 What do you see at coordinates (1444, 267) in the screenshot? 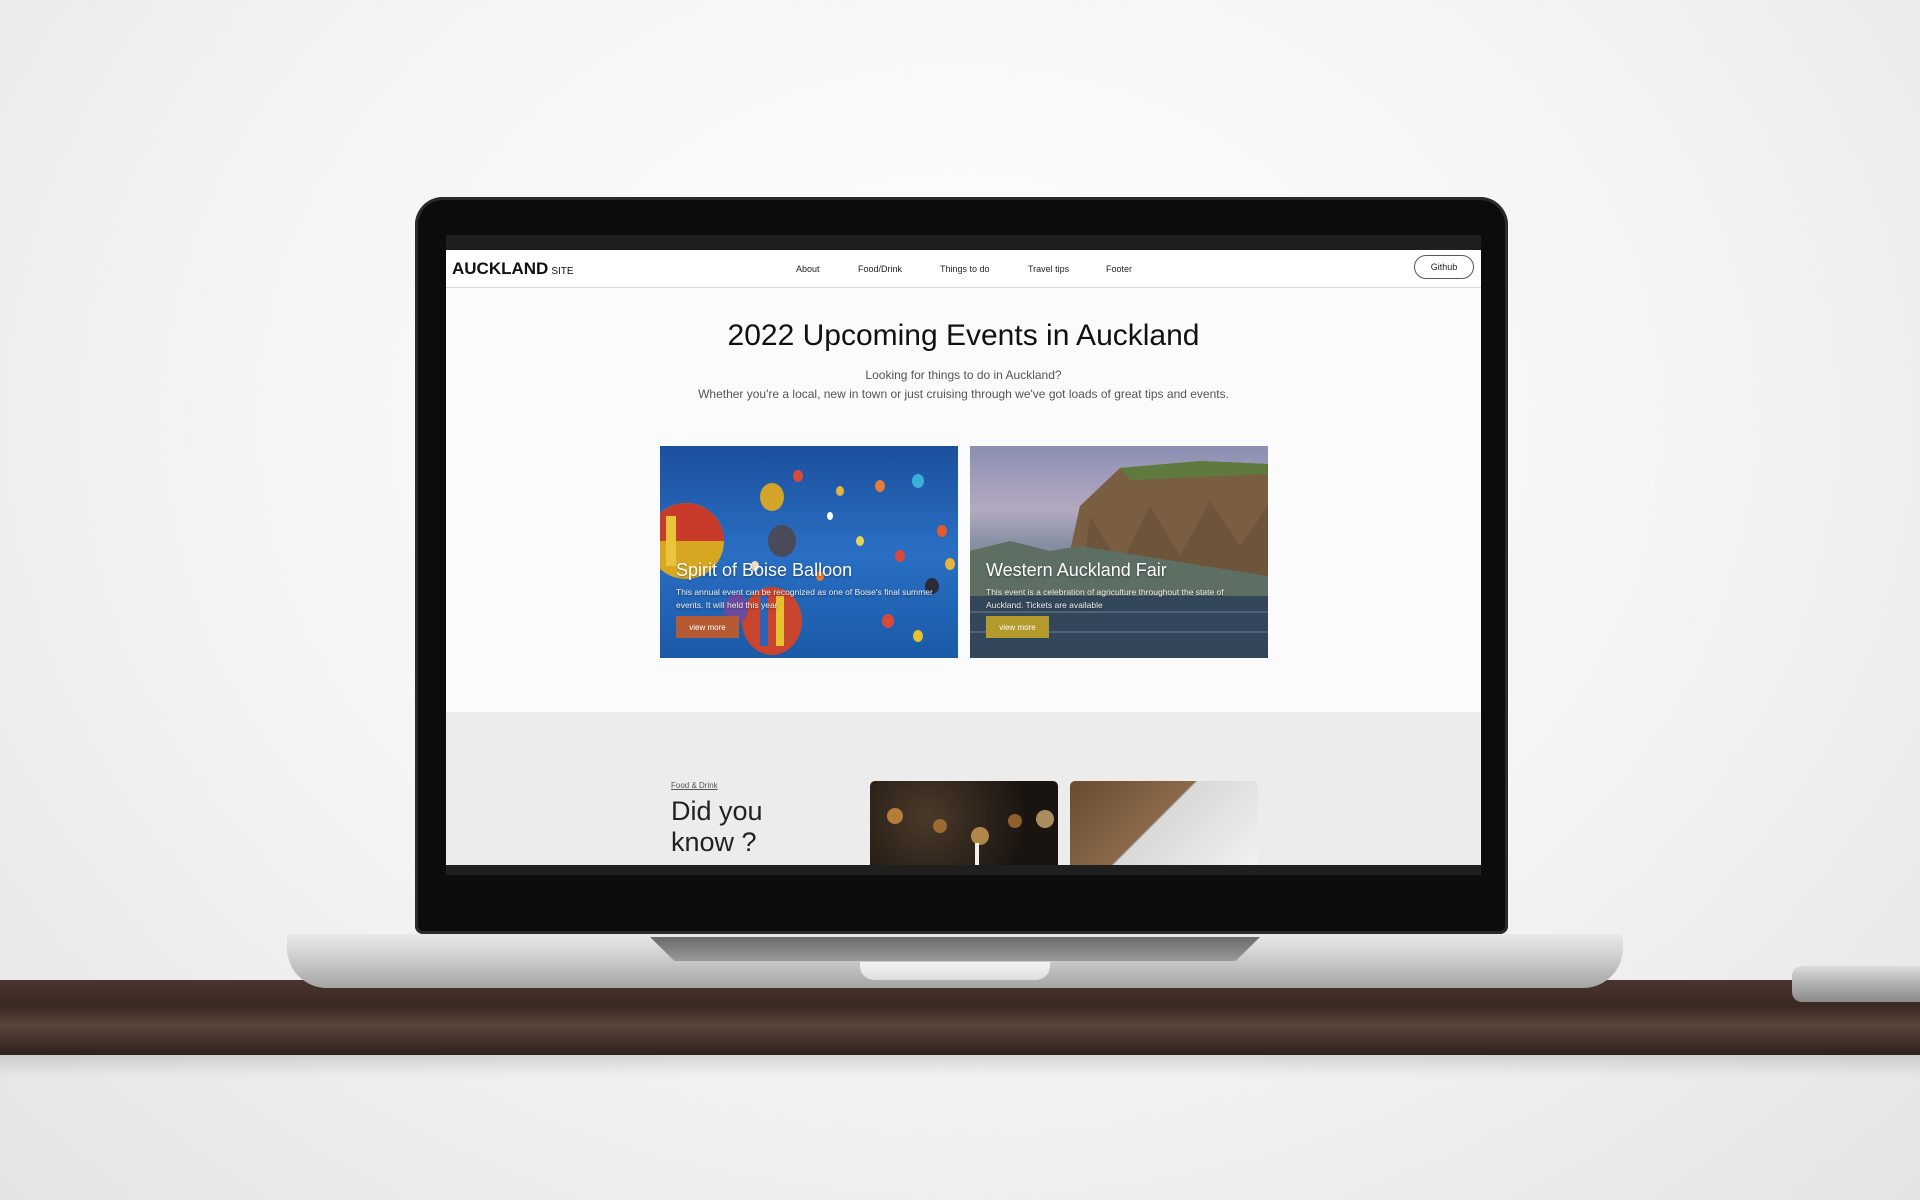
I see `github-button: Github` at bounding box center [1444, 267].